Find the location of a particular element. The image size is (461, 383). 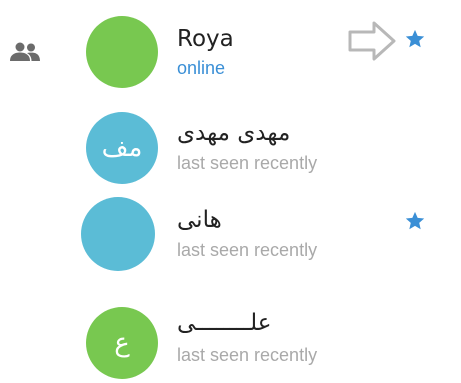

contact-name: علــــــــی is located at coordinates (224, 323).